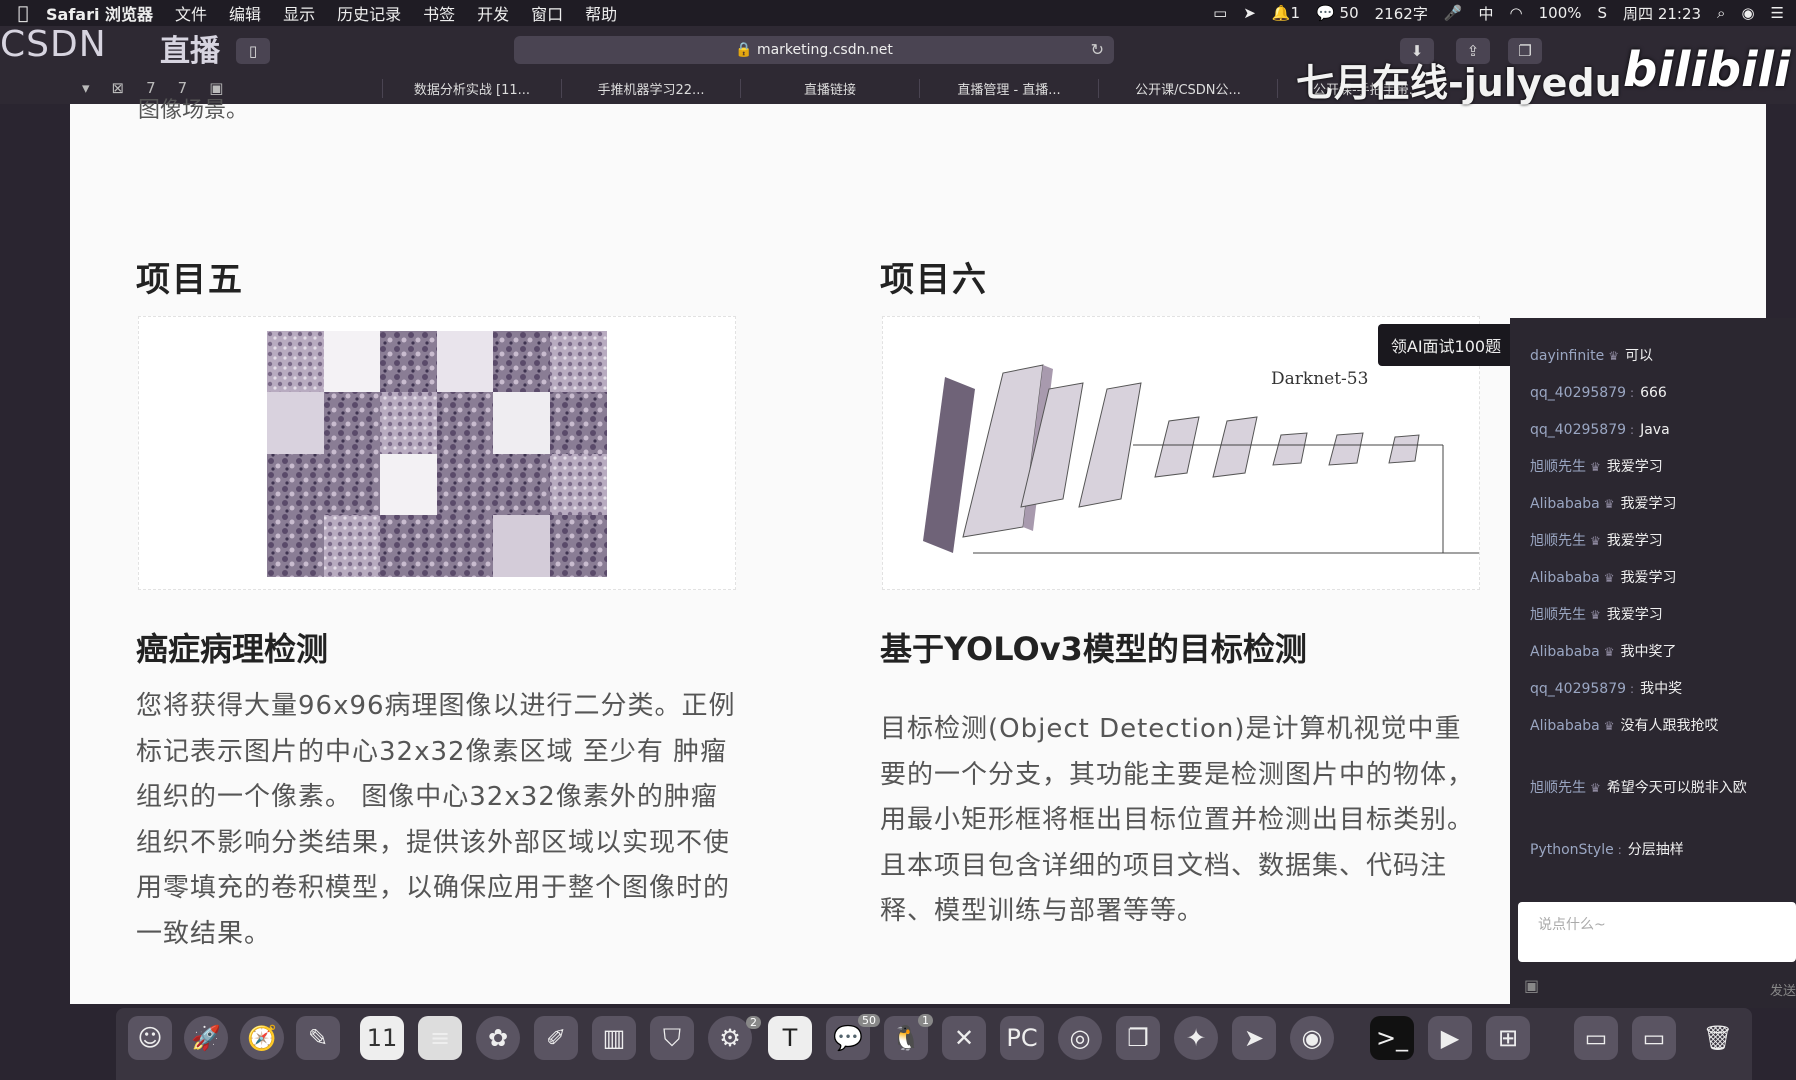  Describe the element at coordinates (1777, 13) in the screenshot. I see `list-icon: ☰` at that location.